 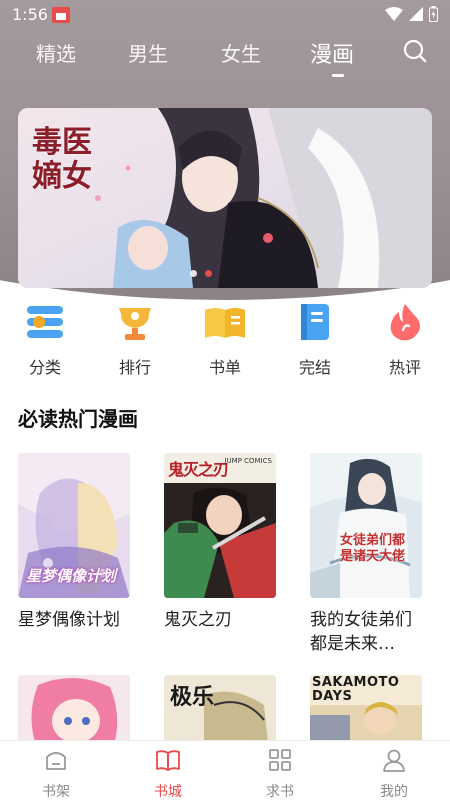 I want to click on nav-finished-label: 完结, so click(x=314, y=367).